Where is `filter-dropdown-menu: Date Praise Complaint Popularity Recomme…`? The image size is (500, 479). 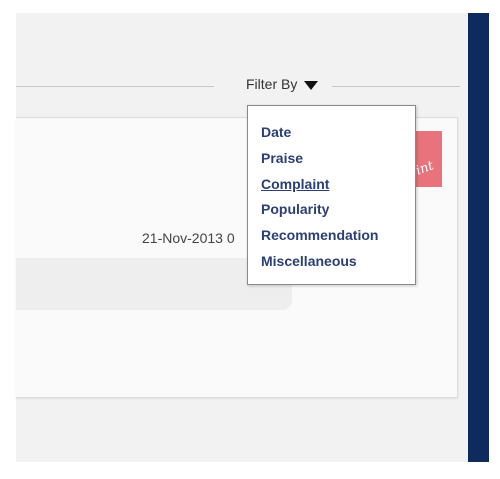 filter-dropdown-menu: Date Praise Complaint Popularity Recomme… is located at coordinates (331, 195).